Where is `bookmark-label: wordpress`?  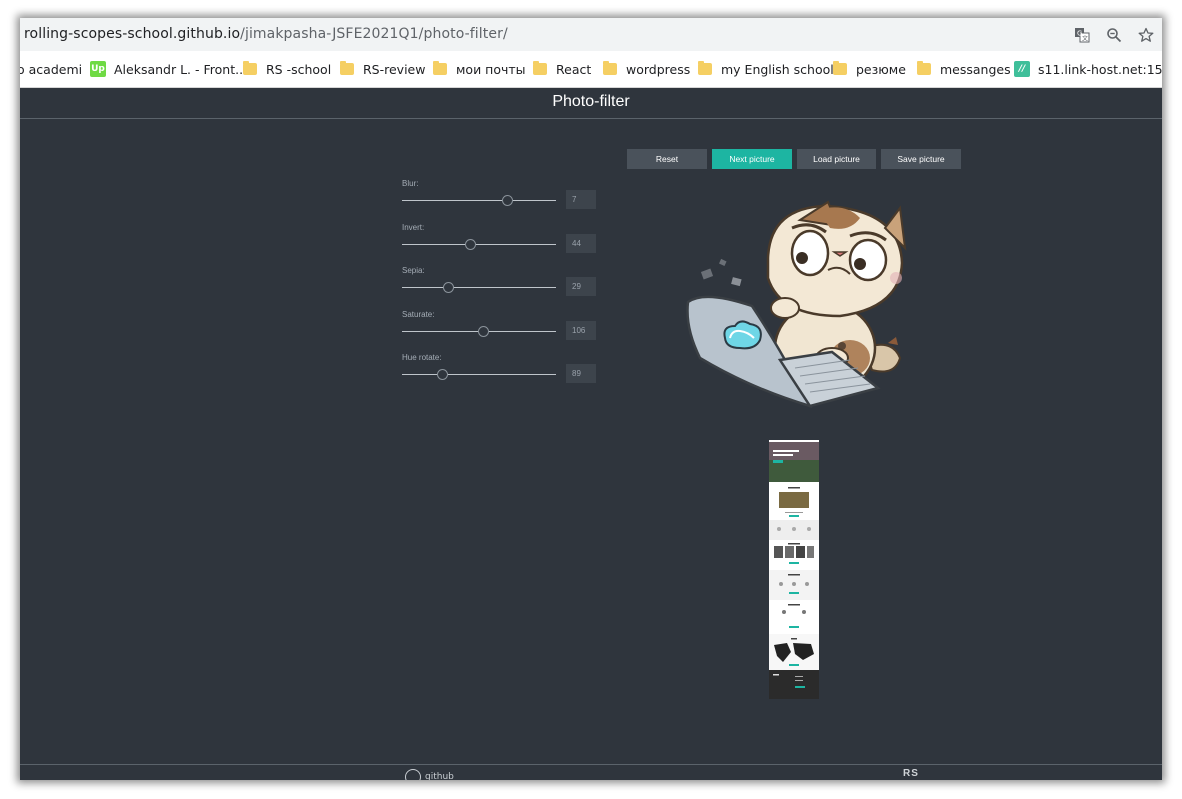 bookmark-label: wordpress is located at coordinates (658, 69).